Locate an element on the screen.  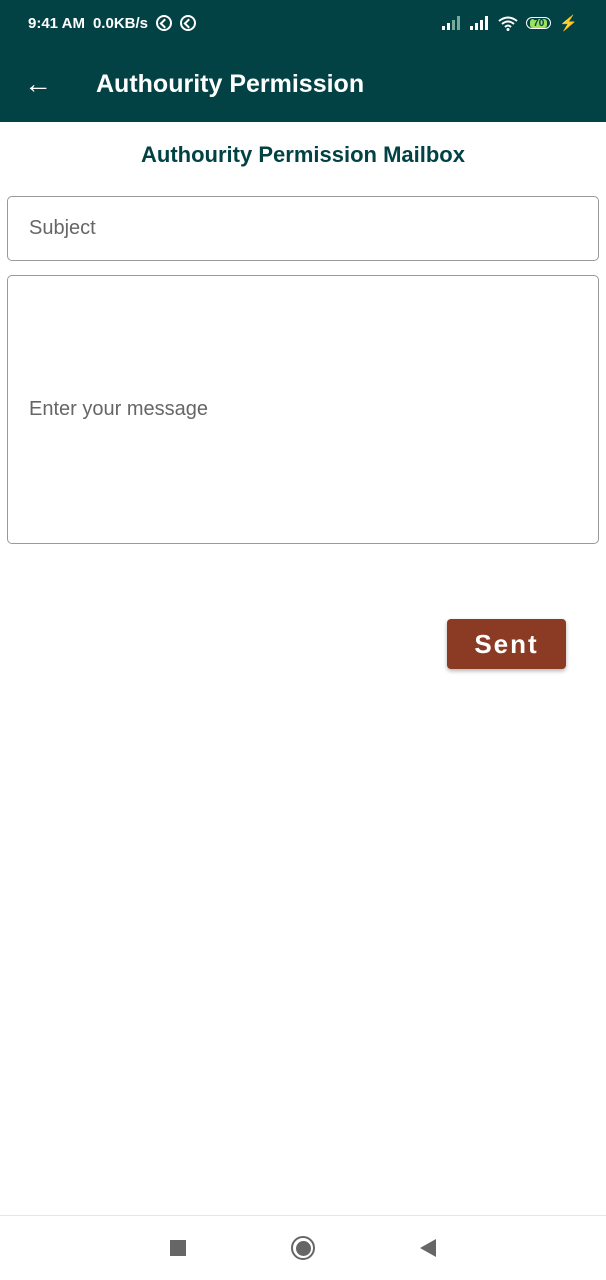
home-icon is located at coordinates (303, 1248).